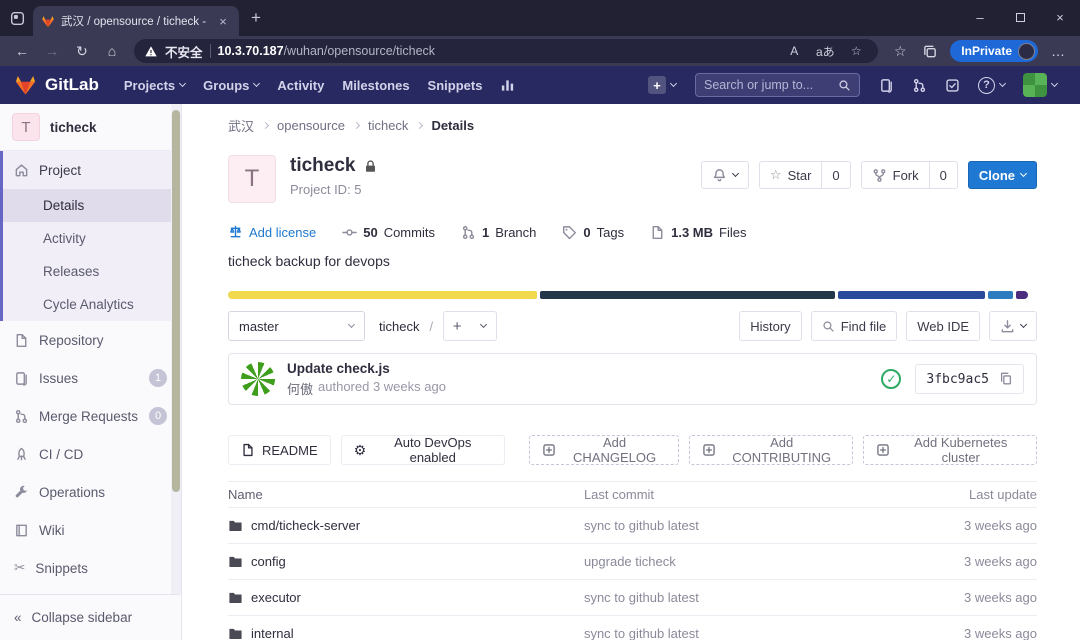 The image size is (1080, 640). What do you see at coordinates (943, 326) in the screenshot?
I see `web-ide-button: Web IDE` at bounding box center [943, 326].